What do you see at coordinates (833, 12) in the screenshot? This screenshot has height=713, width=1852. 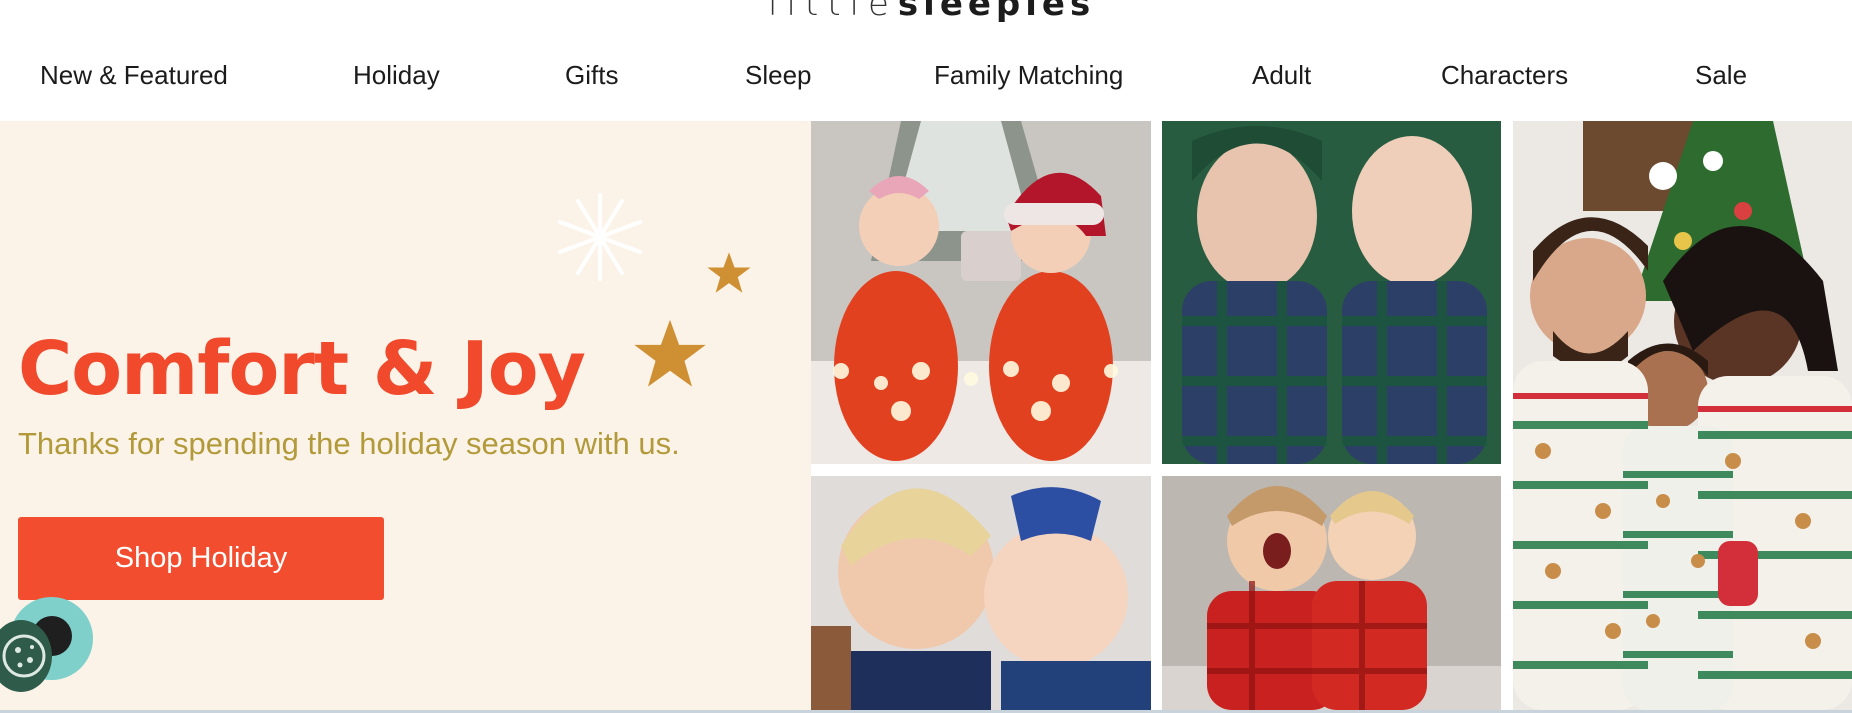 I see `logo-light-text: little` at bounding box center [833, 12].